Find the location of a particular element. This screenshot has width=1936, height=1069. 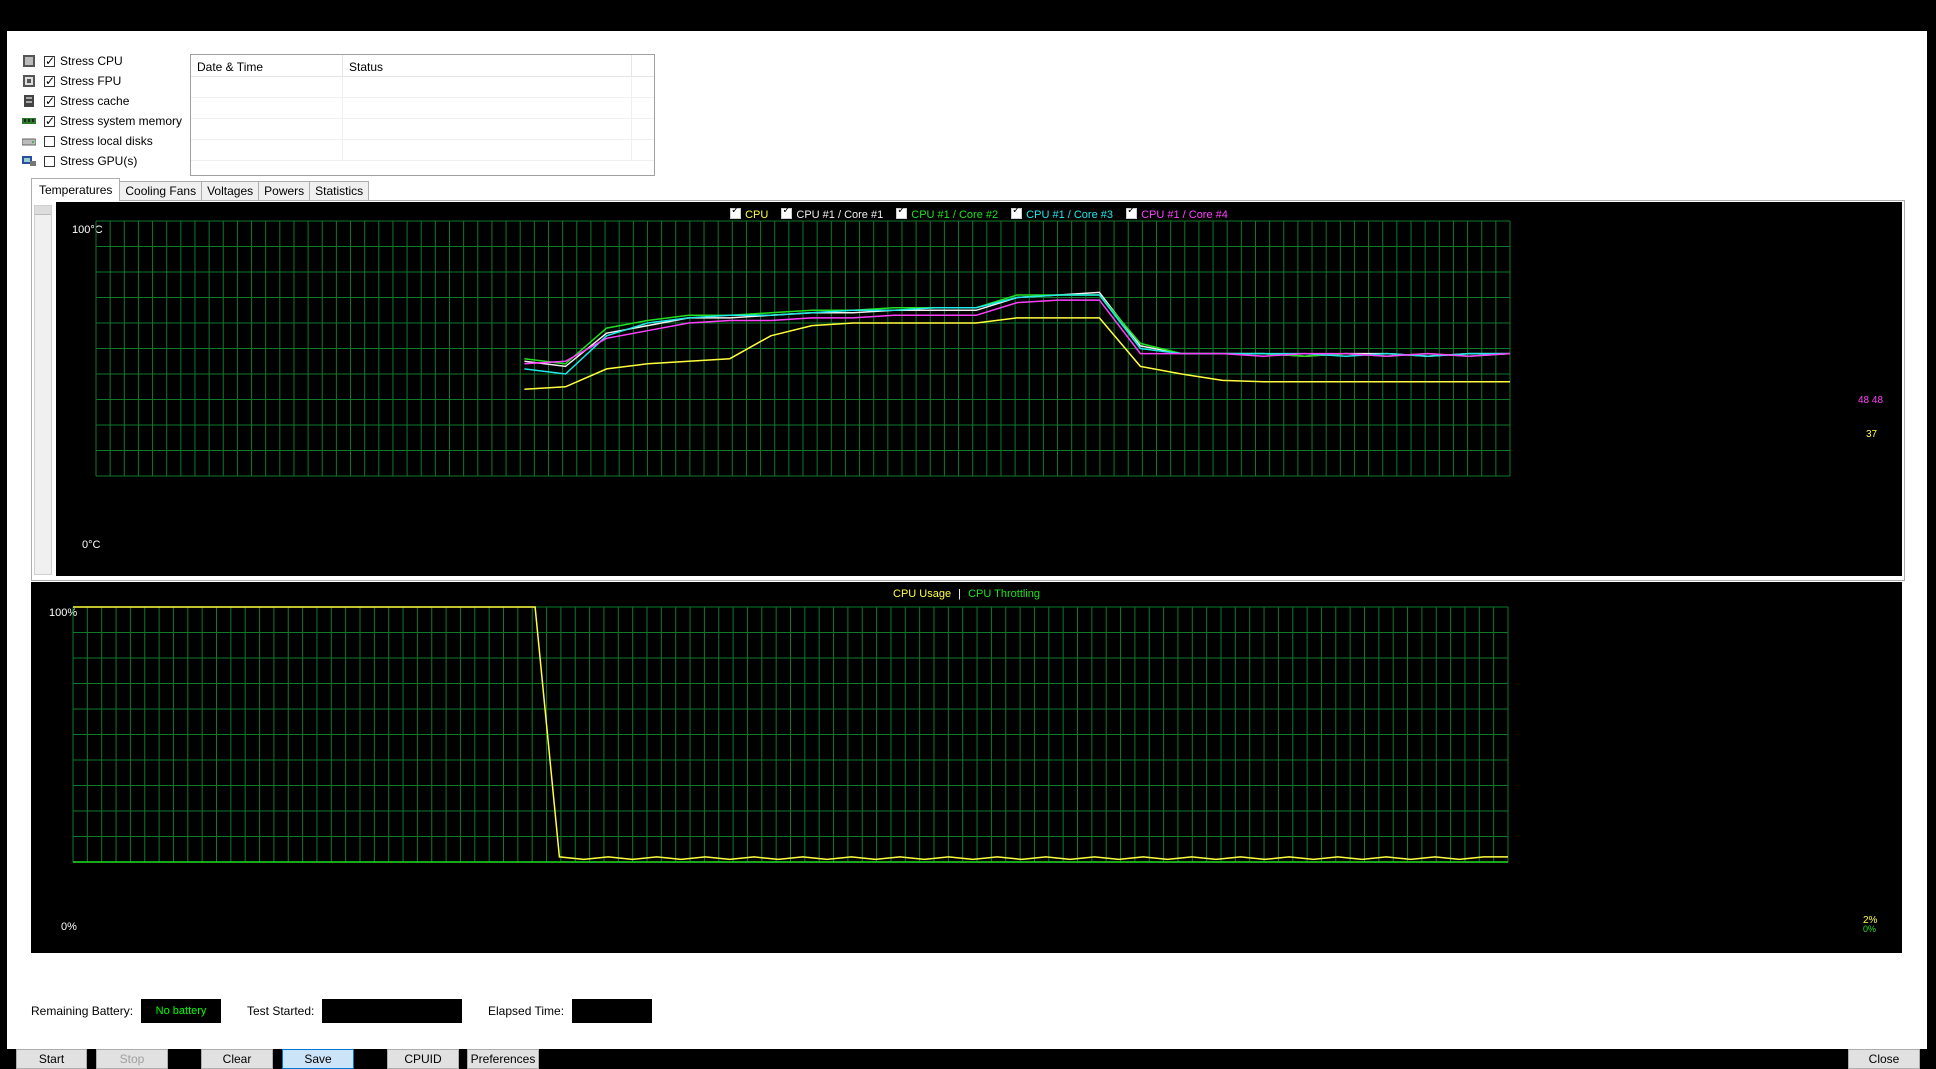

log-col-datetime: Date & Time is located at coordinates (267, 65).